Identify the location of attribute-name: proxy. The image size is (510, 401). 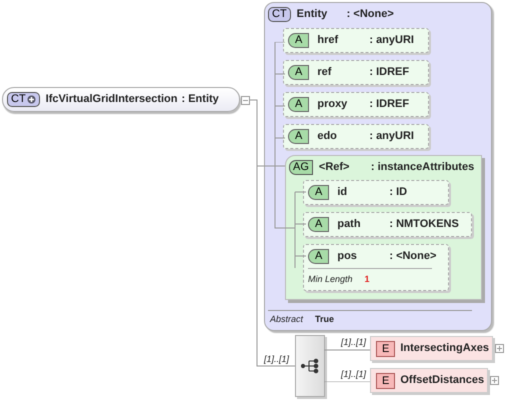
(332, 104).